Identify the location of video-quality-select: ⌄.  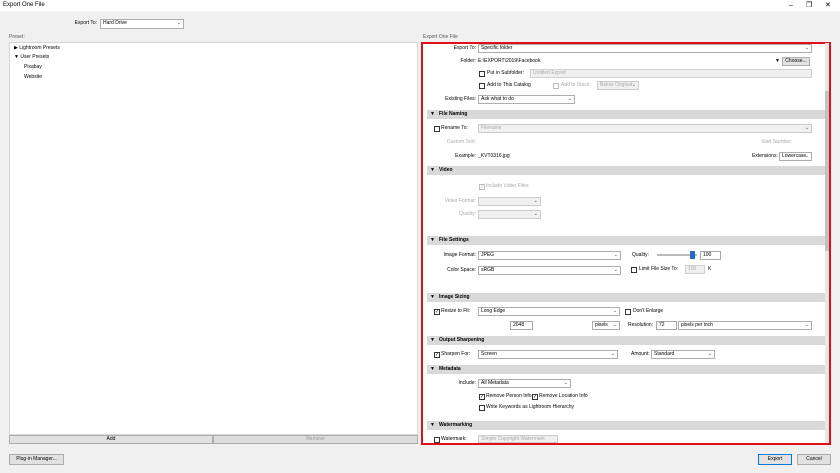
(509, 214).